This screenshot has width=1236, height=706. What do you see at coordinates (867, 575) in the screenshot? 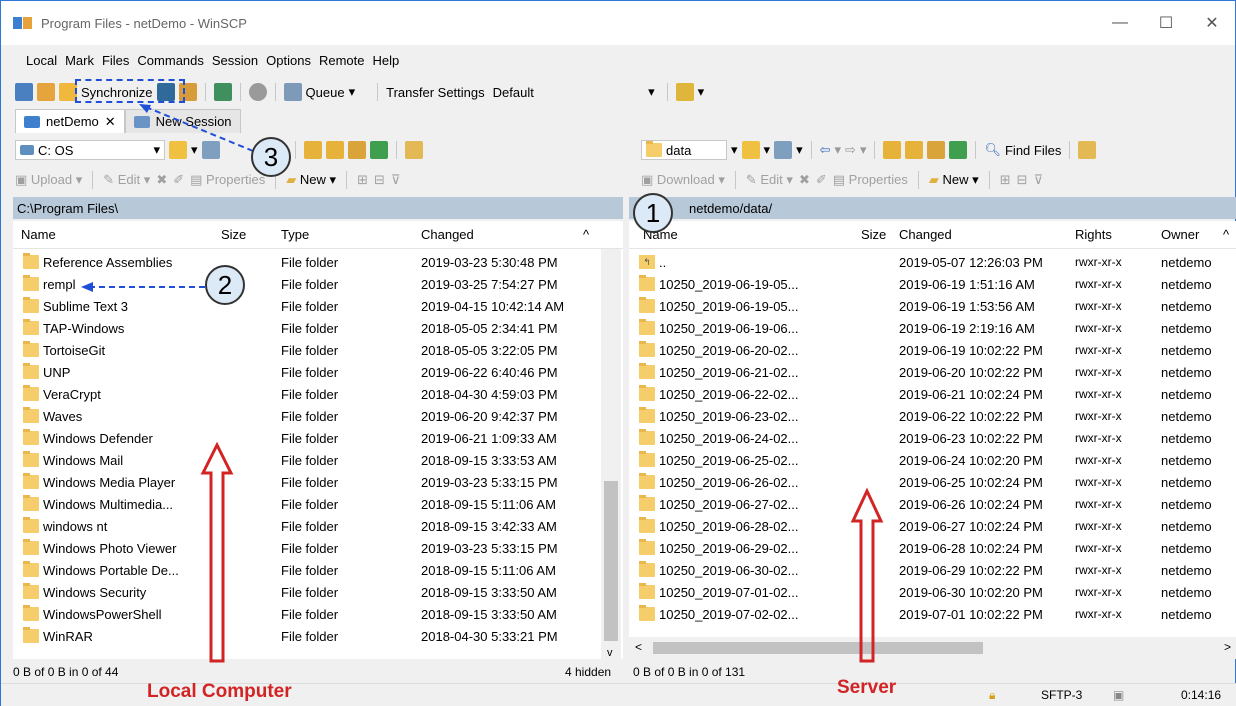
I see `server-up-arrow` at bounding box center [867, 575].